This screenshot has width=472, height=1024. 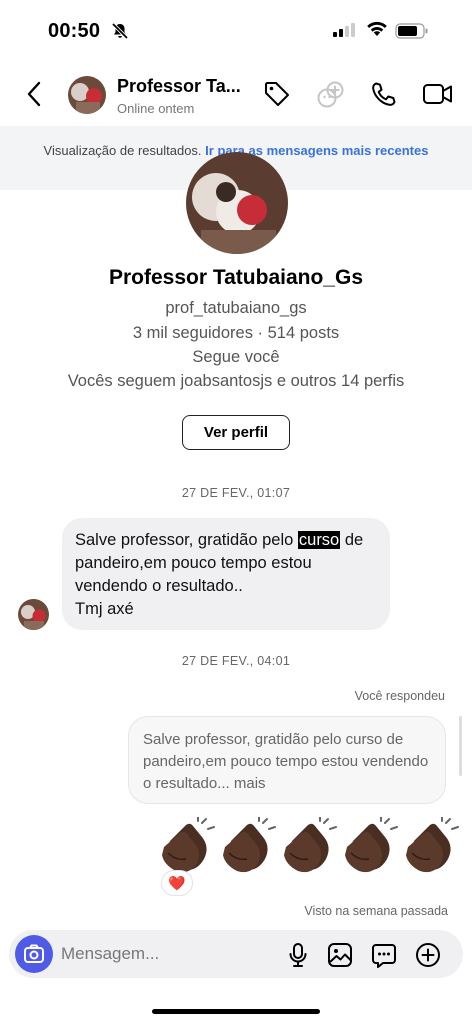 I want to click on follows-you-label: Segue você, so click(x=236, y=357).